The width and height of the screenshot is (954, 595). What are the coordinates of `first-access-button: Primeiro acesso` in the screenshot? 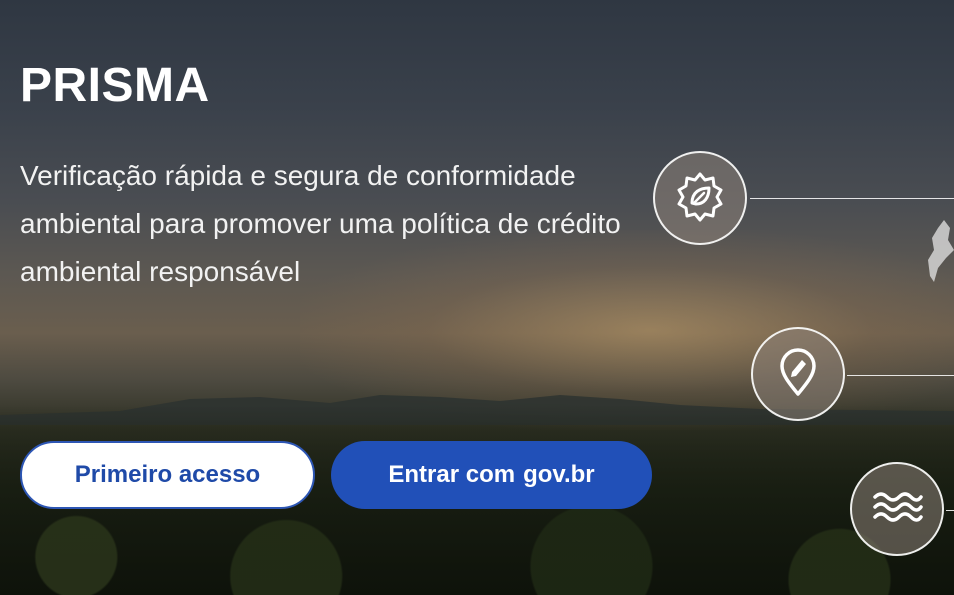 It's located at (167, 475).